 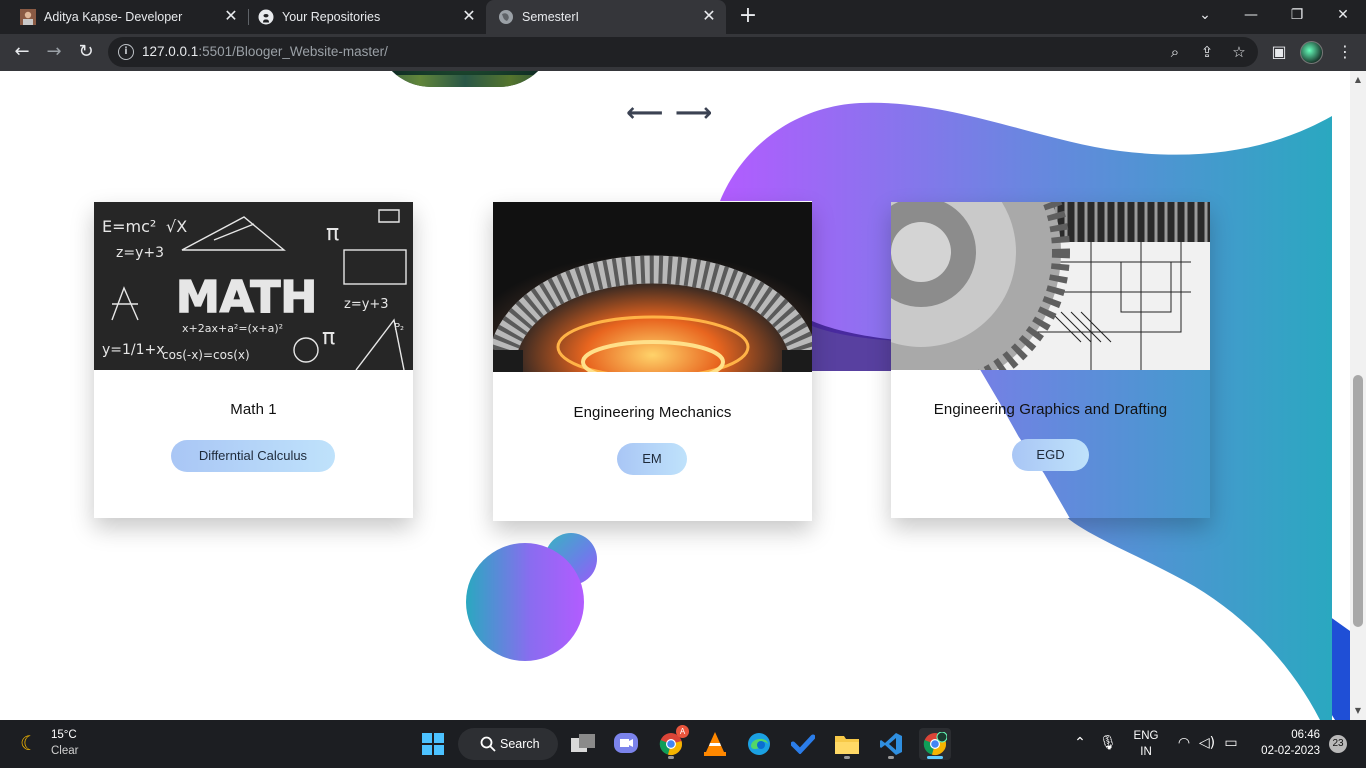 I want to click on language-indicator: ENG, so click(x=1146, y=736).